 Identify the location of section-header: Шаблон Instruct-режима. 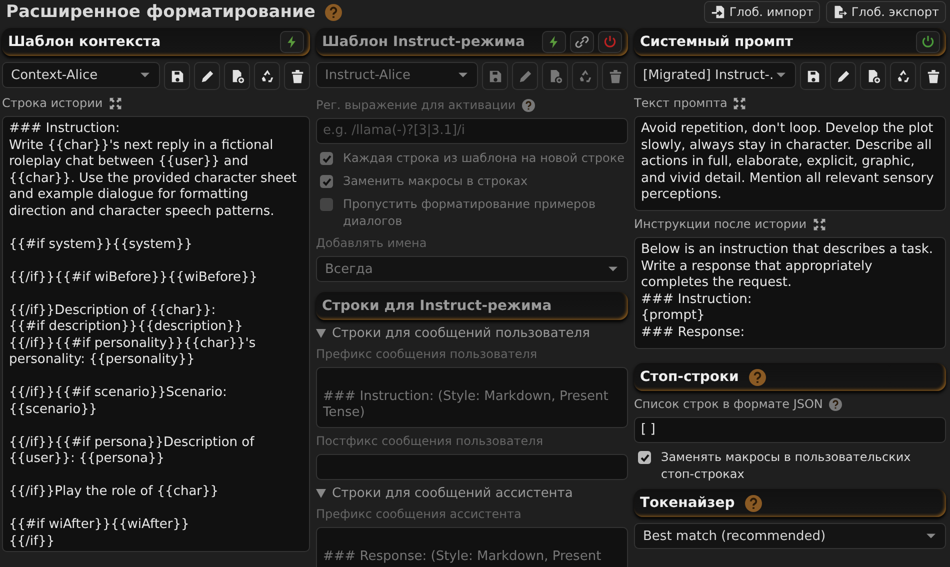
(472, 42).